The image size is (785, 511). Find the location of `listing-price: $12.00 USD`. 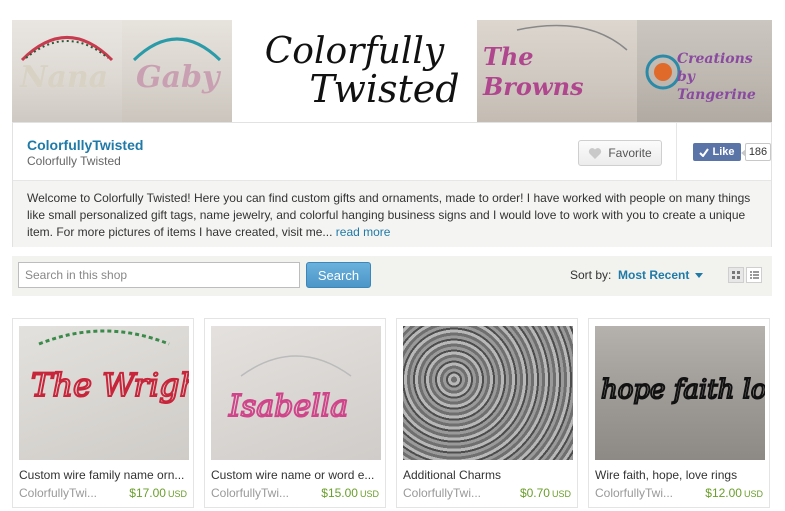

listing-price: $12.00 USD is located at coordinates (734, 493).